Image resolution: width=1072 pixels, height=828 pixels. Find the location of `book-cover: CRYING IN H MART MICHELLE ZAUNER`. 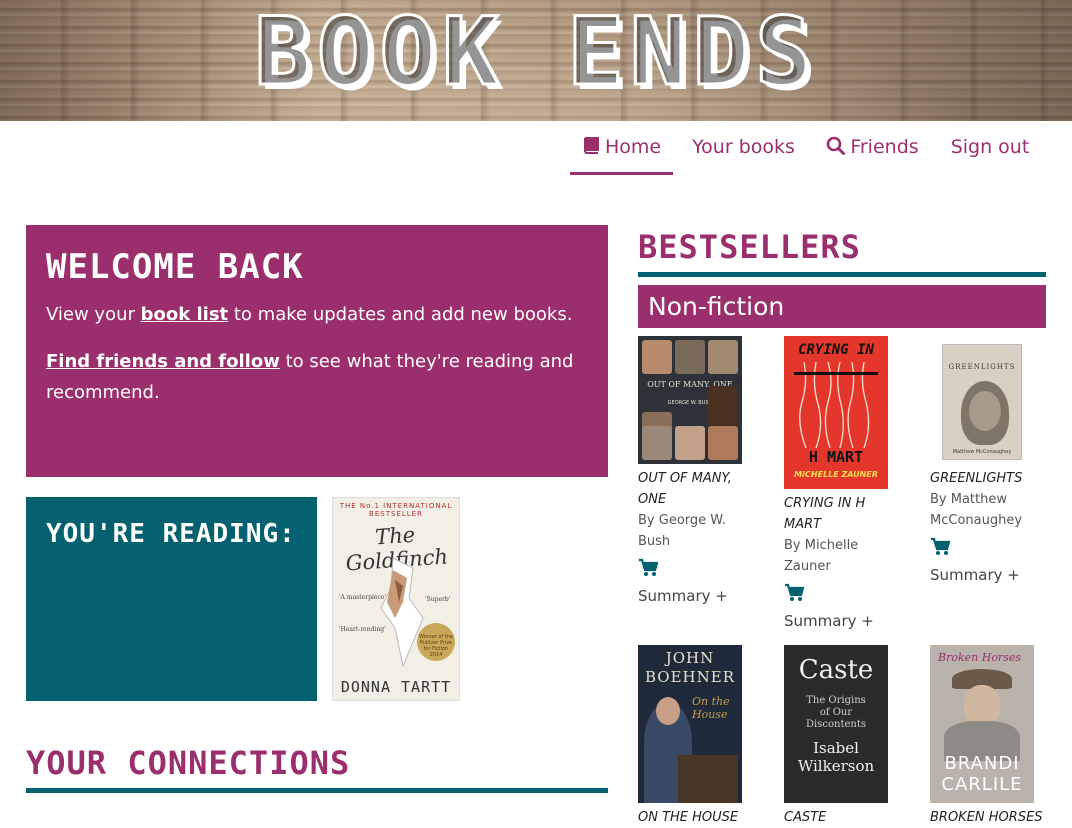

book-cover: CRYING IN H MART MICHELLE ZAUNER is located at coordinates (836, 412).